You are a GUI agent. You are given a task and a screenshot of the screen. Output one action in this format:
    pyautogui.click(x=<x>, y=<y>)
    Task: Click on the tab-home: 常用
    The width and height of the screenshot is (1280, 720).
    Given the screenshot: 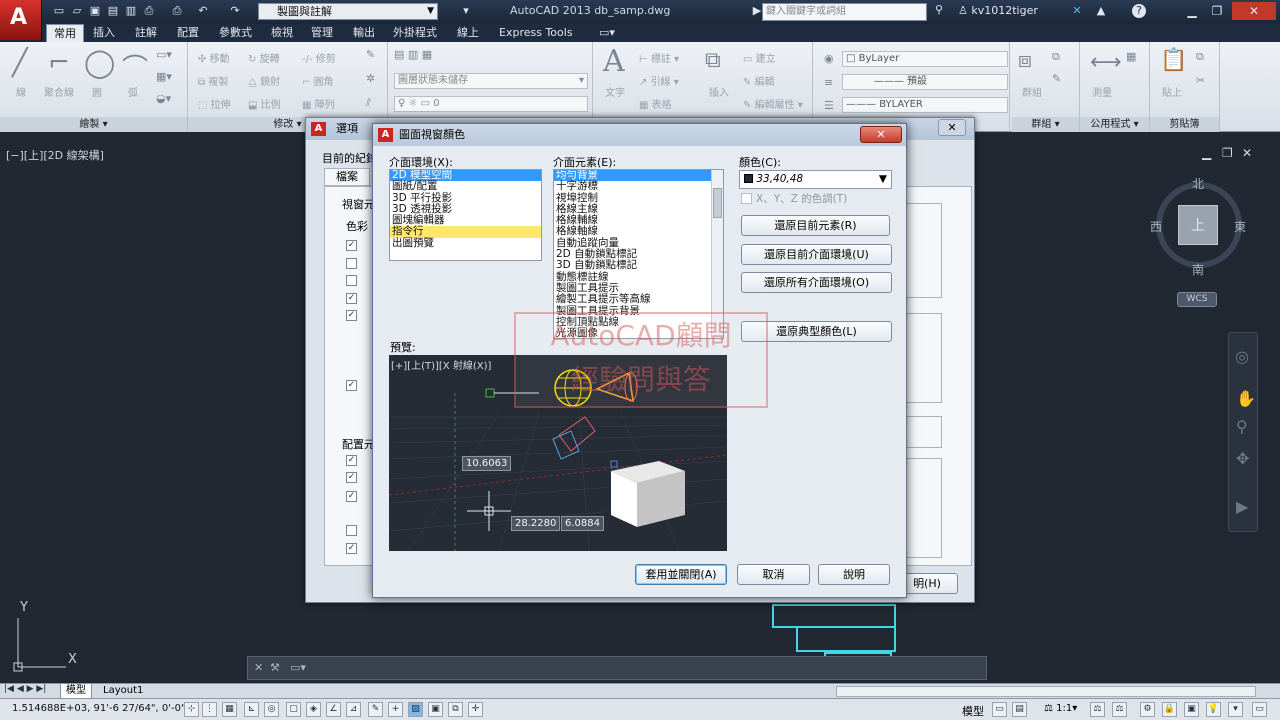 What is the action you would take?
    pyautogui.click(x=65, y=33)
    